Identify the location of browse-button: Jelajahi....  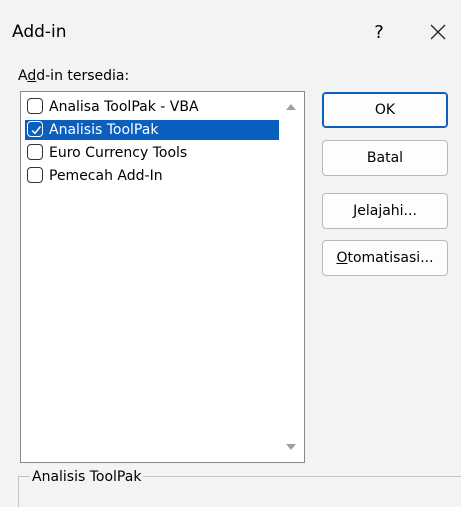
(385, 211).